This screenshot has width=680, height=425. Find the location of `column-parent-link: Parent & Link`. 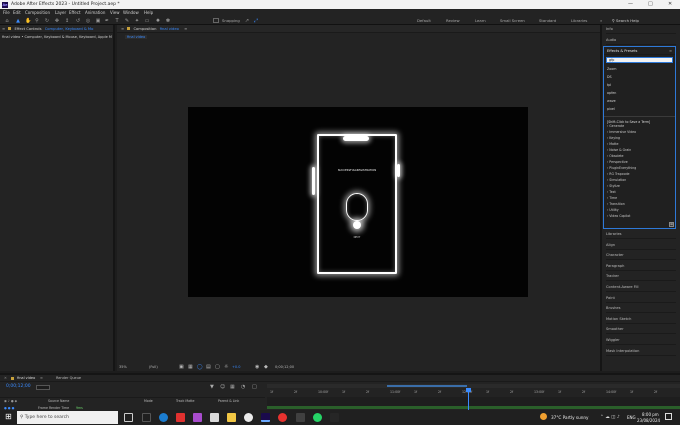

column-parent-link: Parent & Link is located at coordinates (228, 401).